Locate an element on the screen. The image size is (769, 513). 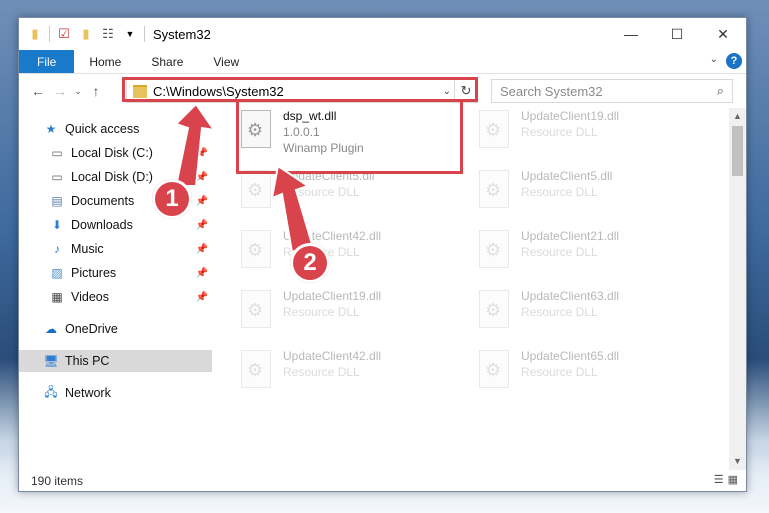
folder-icon: ▮ is located at coordinates (35, 34).